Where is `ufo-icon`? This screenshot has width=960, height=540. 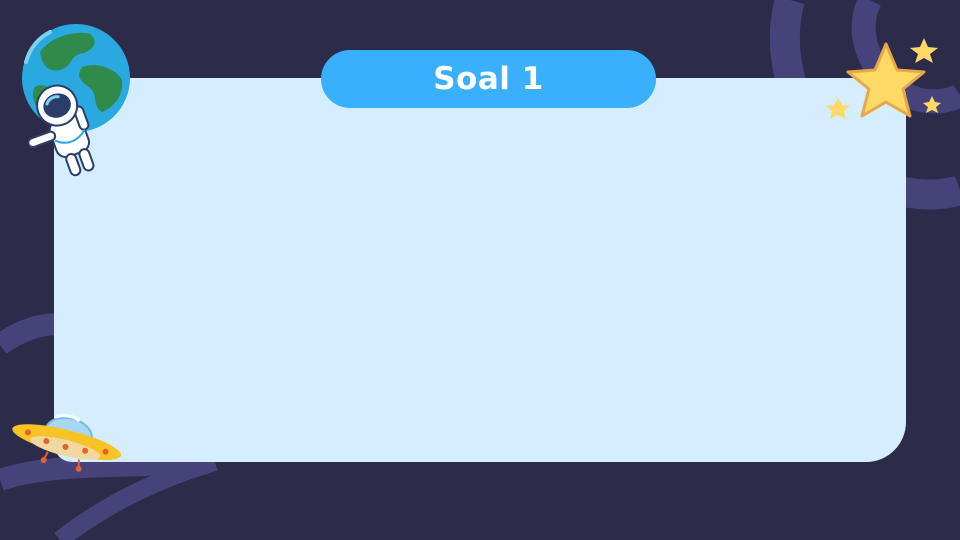 ufo-icon is located at coordinates (67, 443).